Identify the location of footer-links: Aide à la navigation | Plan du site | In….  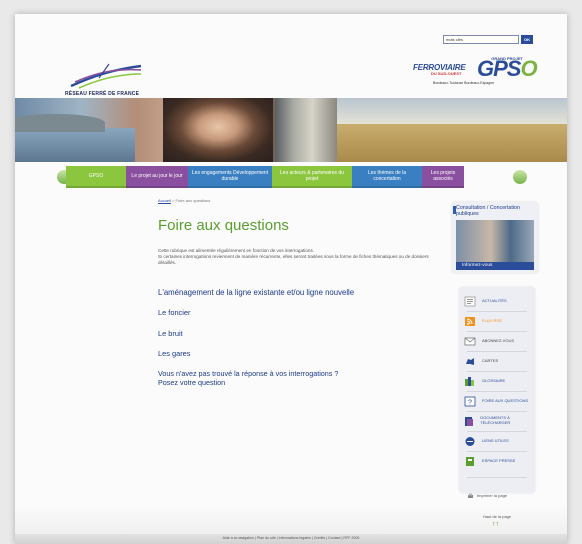
(291, 538).